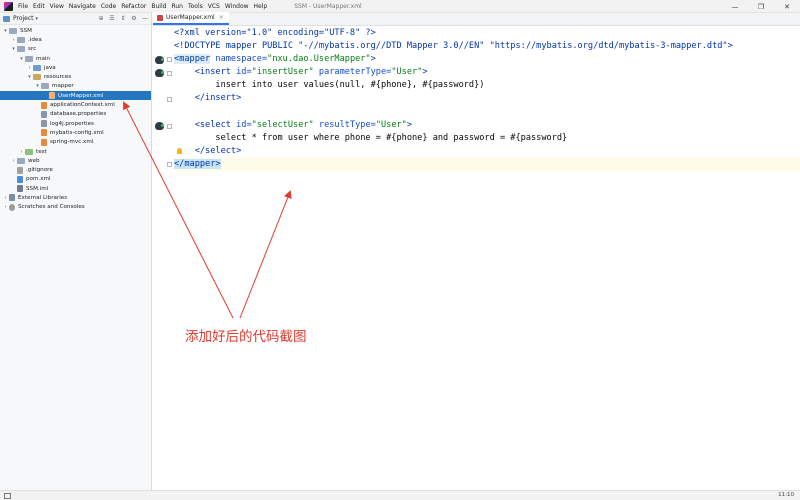 This screenshot has height=500, width=800. Describe the element at coordinates (735, 7) in the screenshot. I see `minimize-button: —` at that location.